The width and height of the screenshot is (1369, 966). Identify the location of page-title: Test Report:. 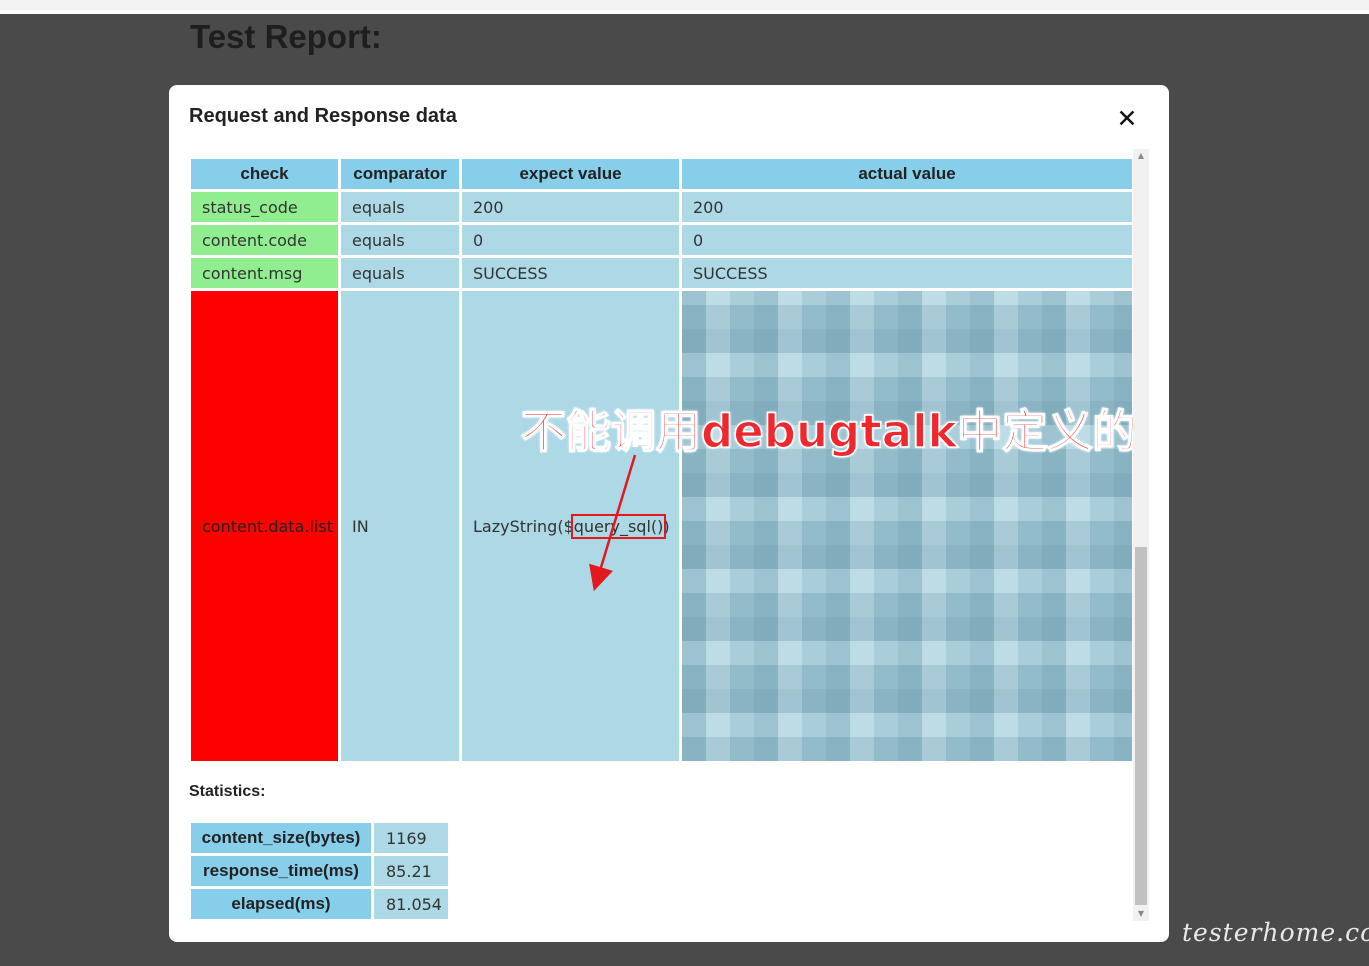
(286, 36).